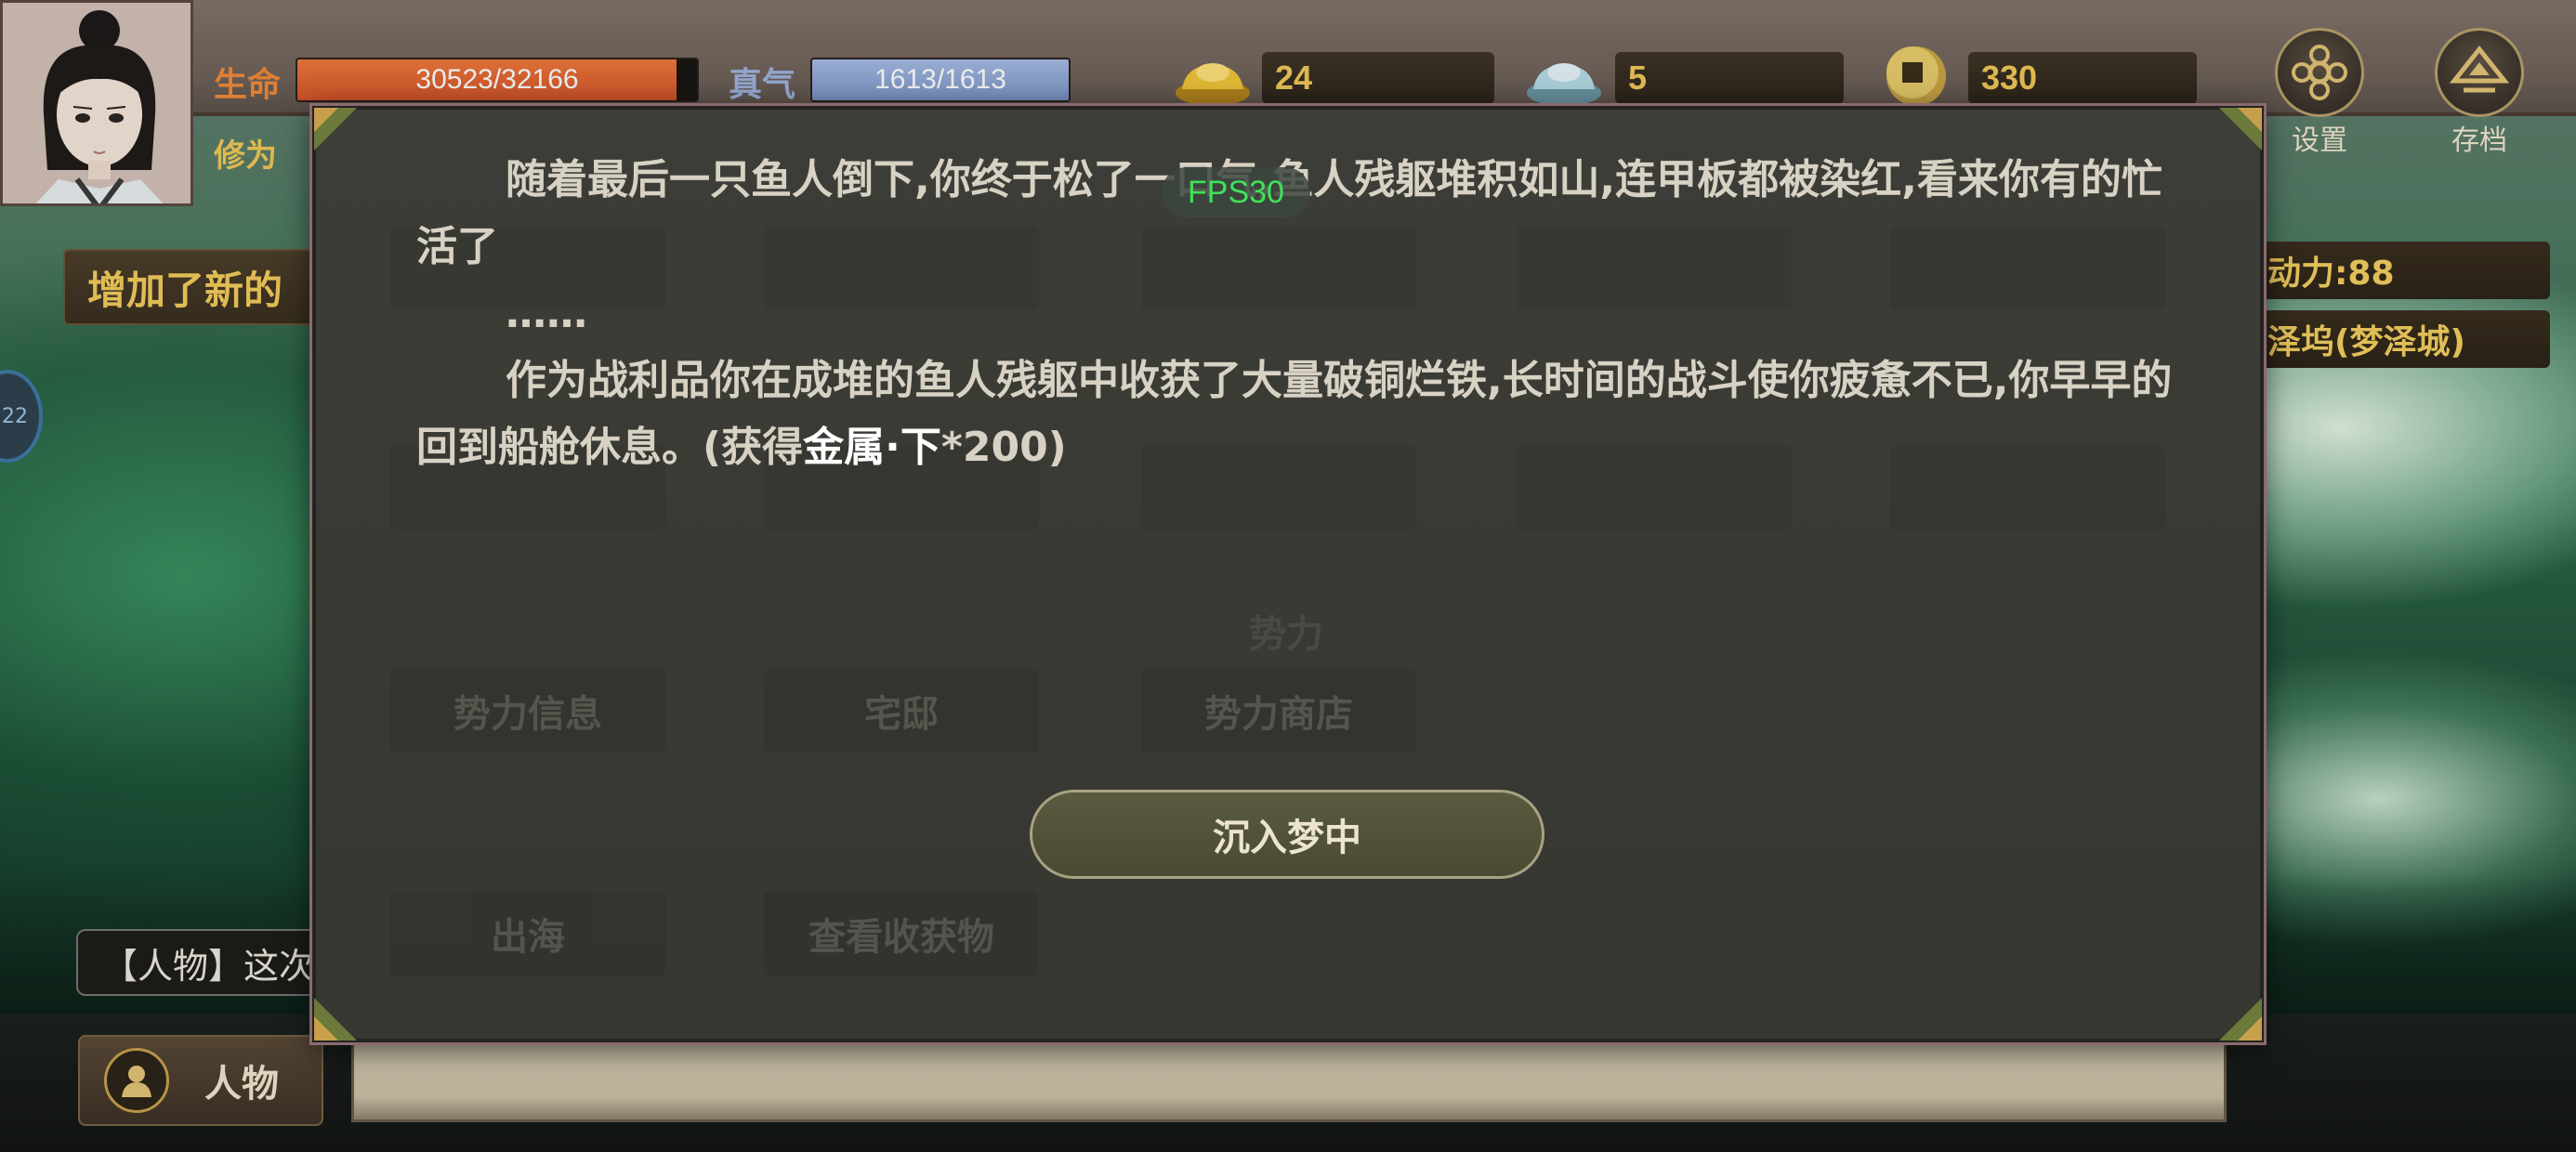 This screenshot has height=1152, width=2576. I want to click on ghost-button: 宅邸, so click(901, 711).